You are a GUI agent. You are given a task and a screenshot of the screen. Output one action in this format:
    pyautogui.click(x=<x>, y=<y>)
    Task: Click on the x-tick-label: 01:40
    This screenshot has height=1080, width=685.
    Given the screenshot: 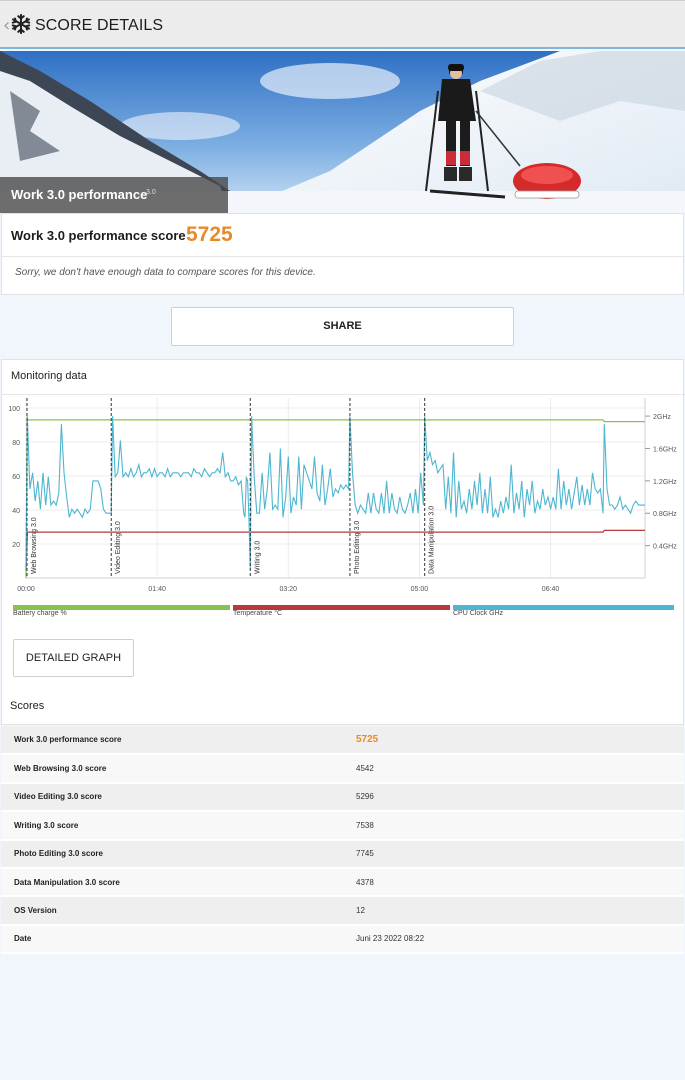 What is the action you would take?
    pyautogui.click(x=157, y=589)
    